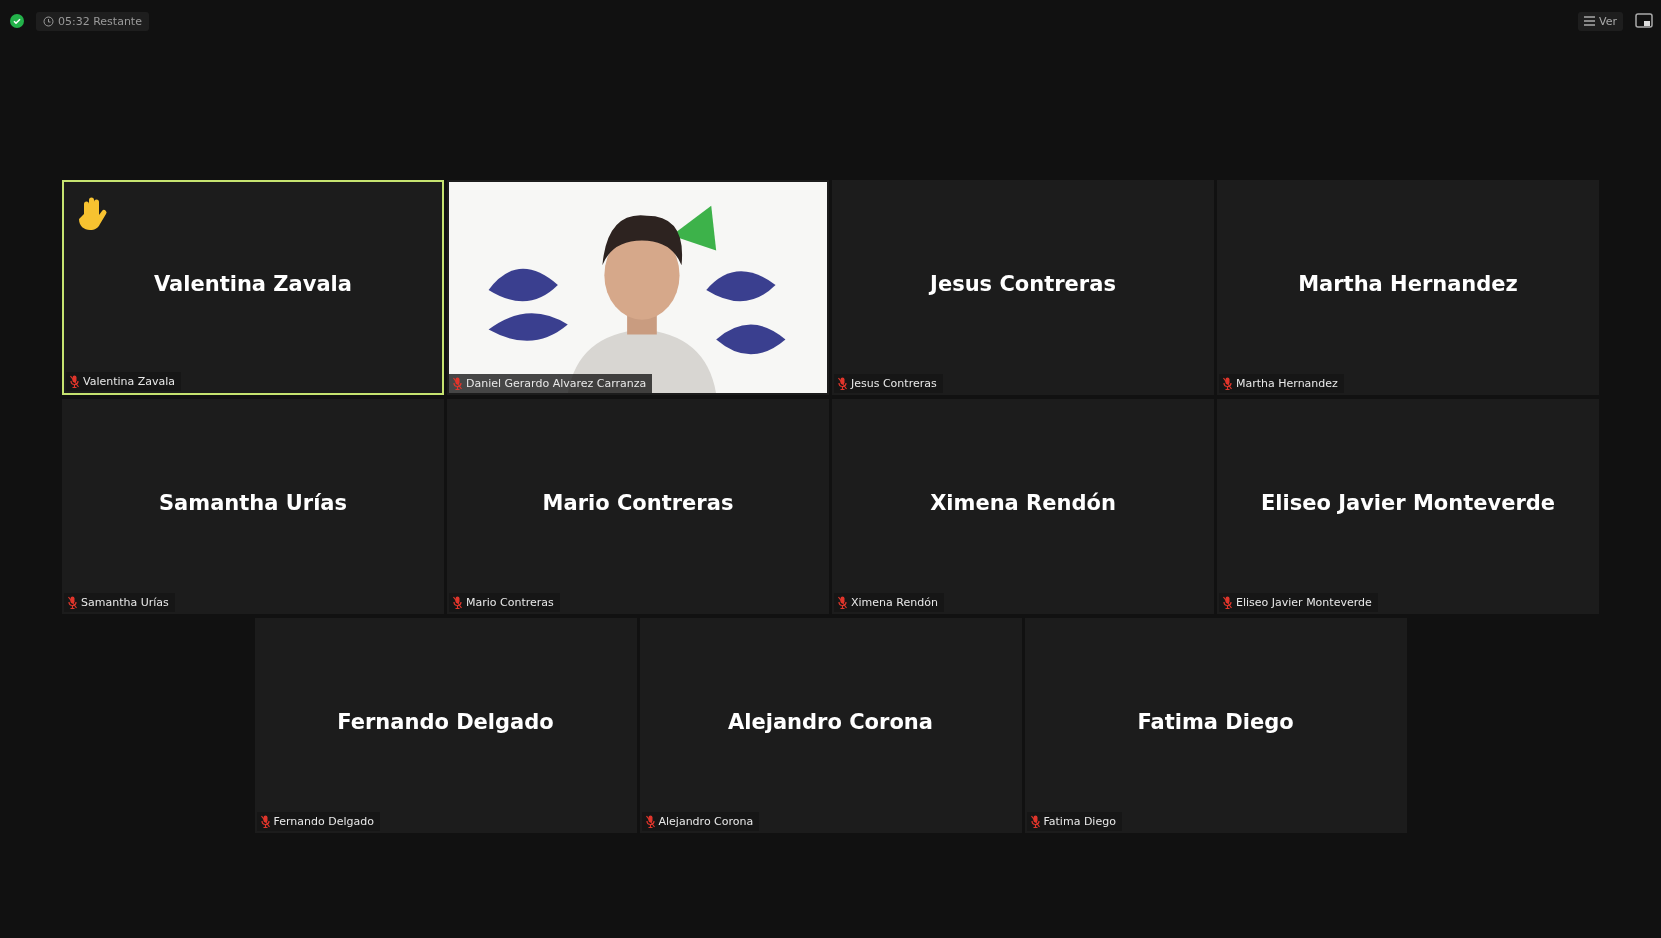 The image size is (1661, 938). I want to click on name-label: Valentina Zavala, so click(124, 381).